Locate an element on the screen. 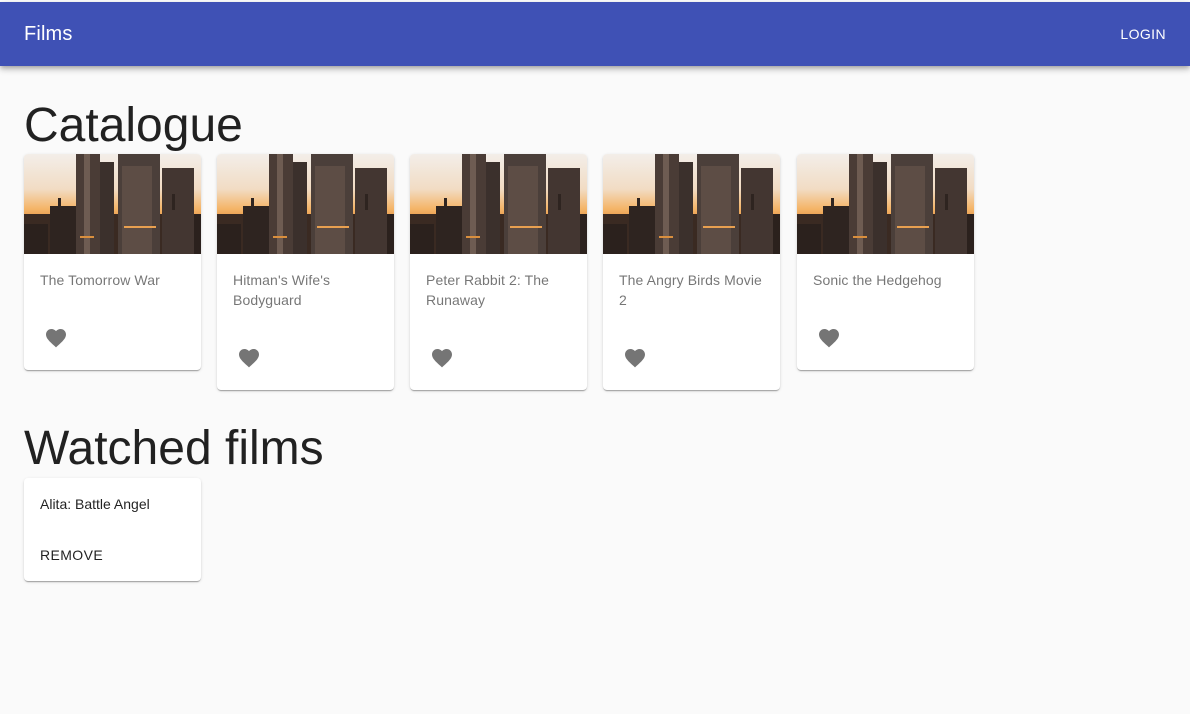  film-title: Peter Rabbit 2: The Runaway is located at coordinates (488, 290).